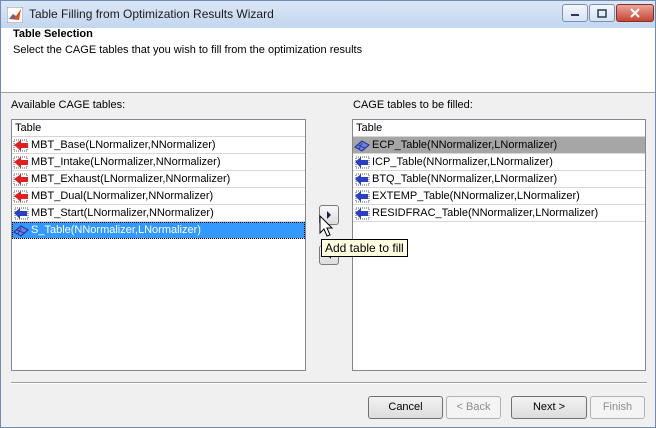  What do you see at coordinates (122, 196) in the screenshot?
I see `list-item-label: MBT_Dual(LNormalizer,NNormalizer)` at bounding box center [122, 196].